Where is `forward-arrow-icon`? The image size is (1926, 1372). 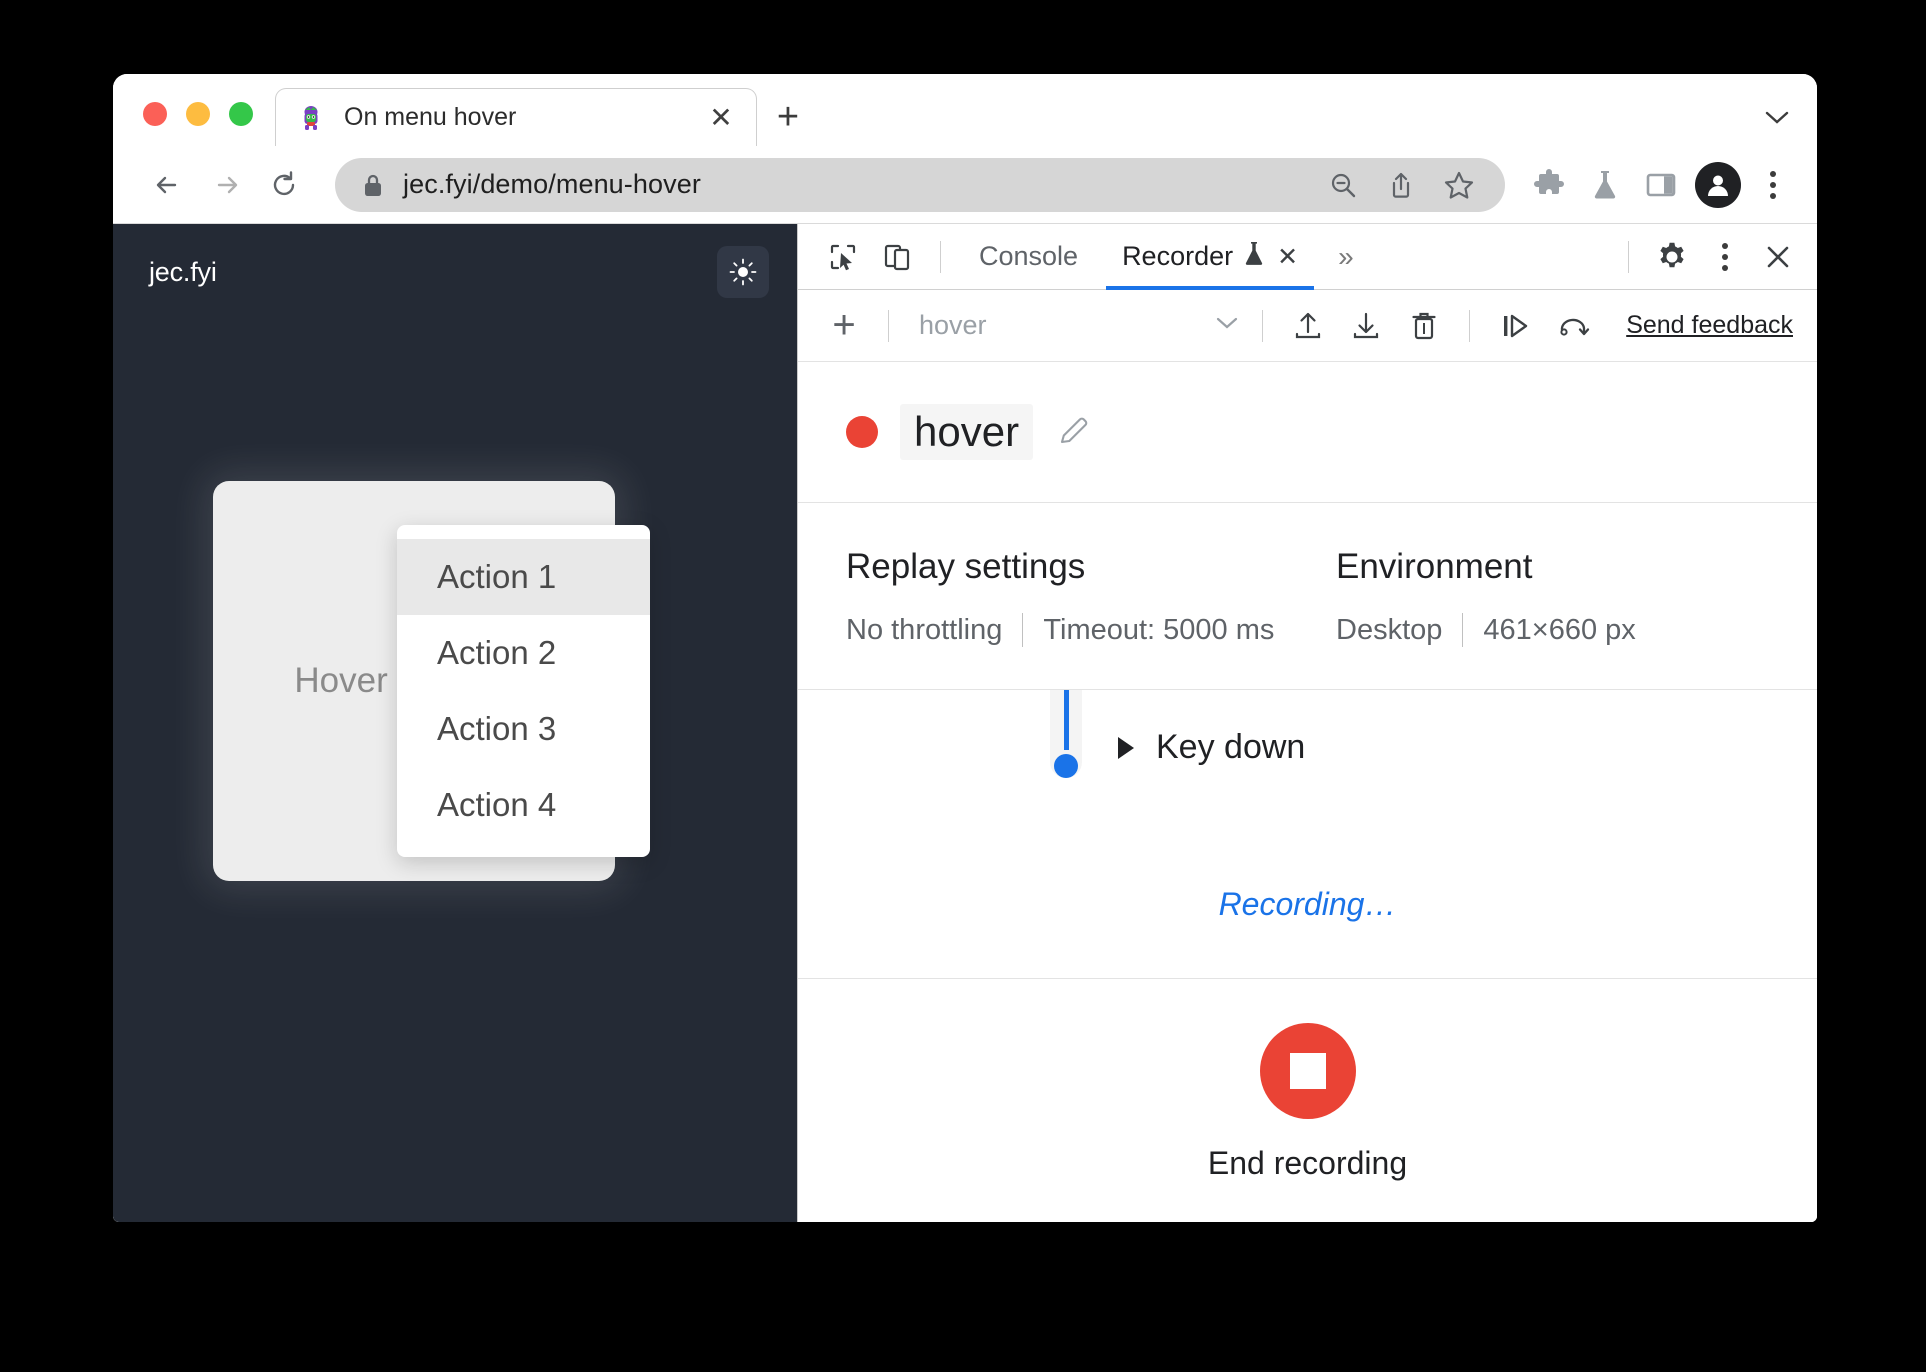 forward-arrow-icon is located at coordinates (226, 185).